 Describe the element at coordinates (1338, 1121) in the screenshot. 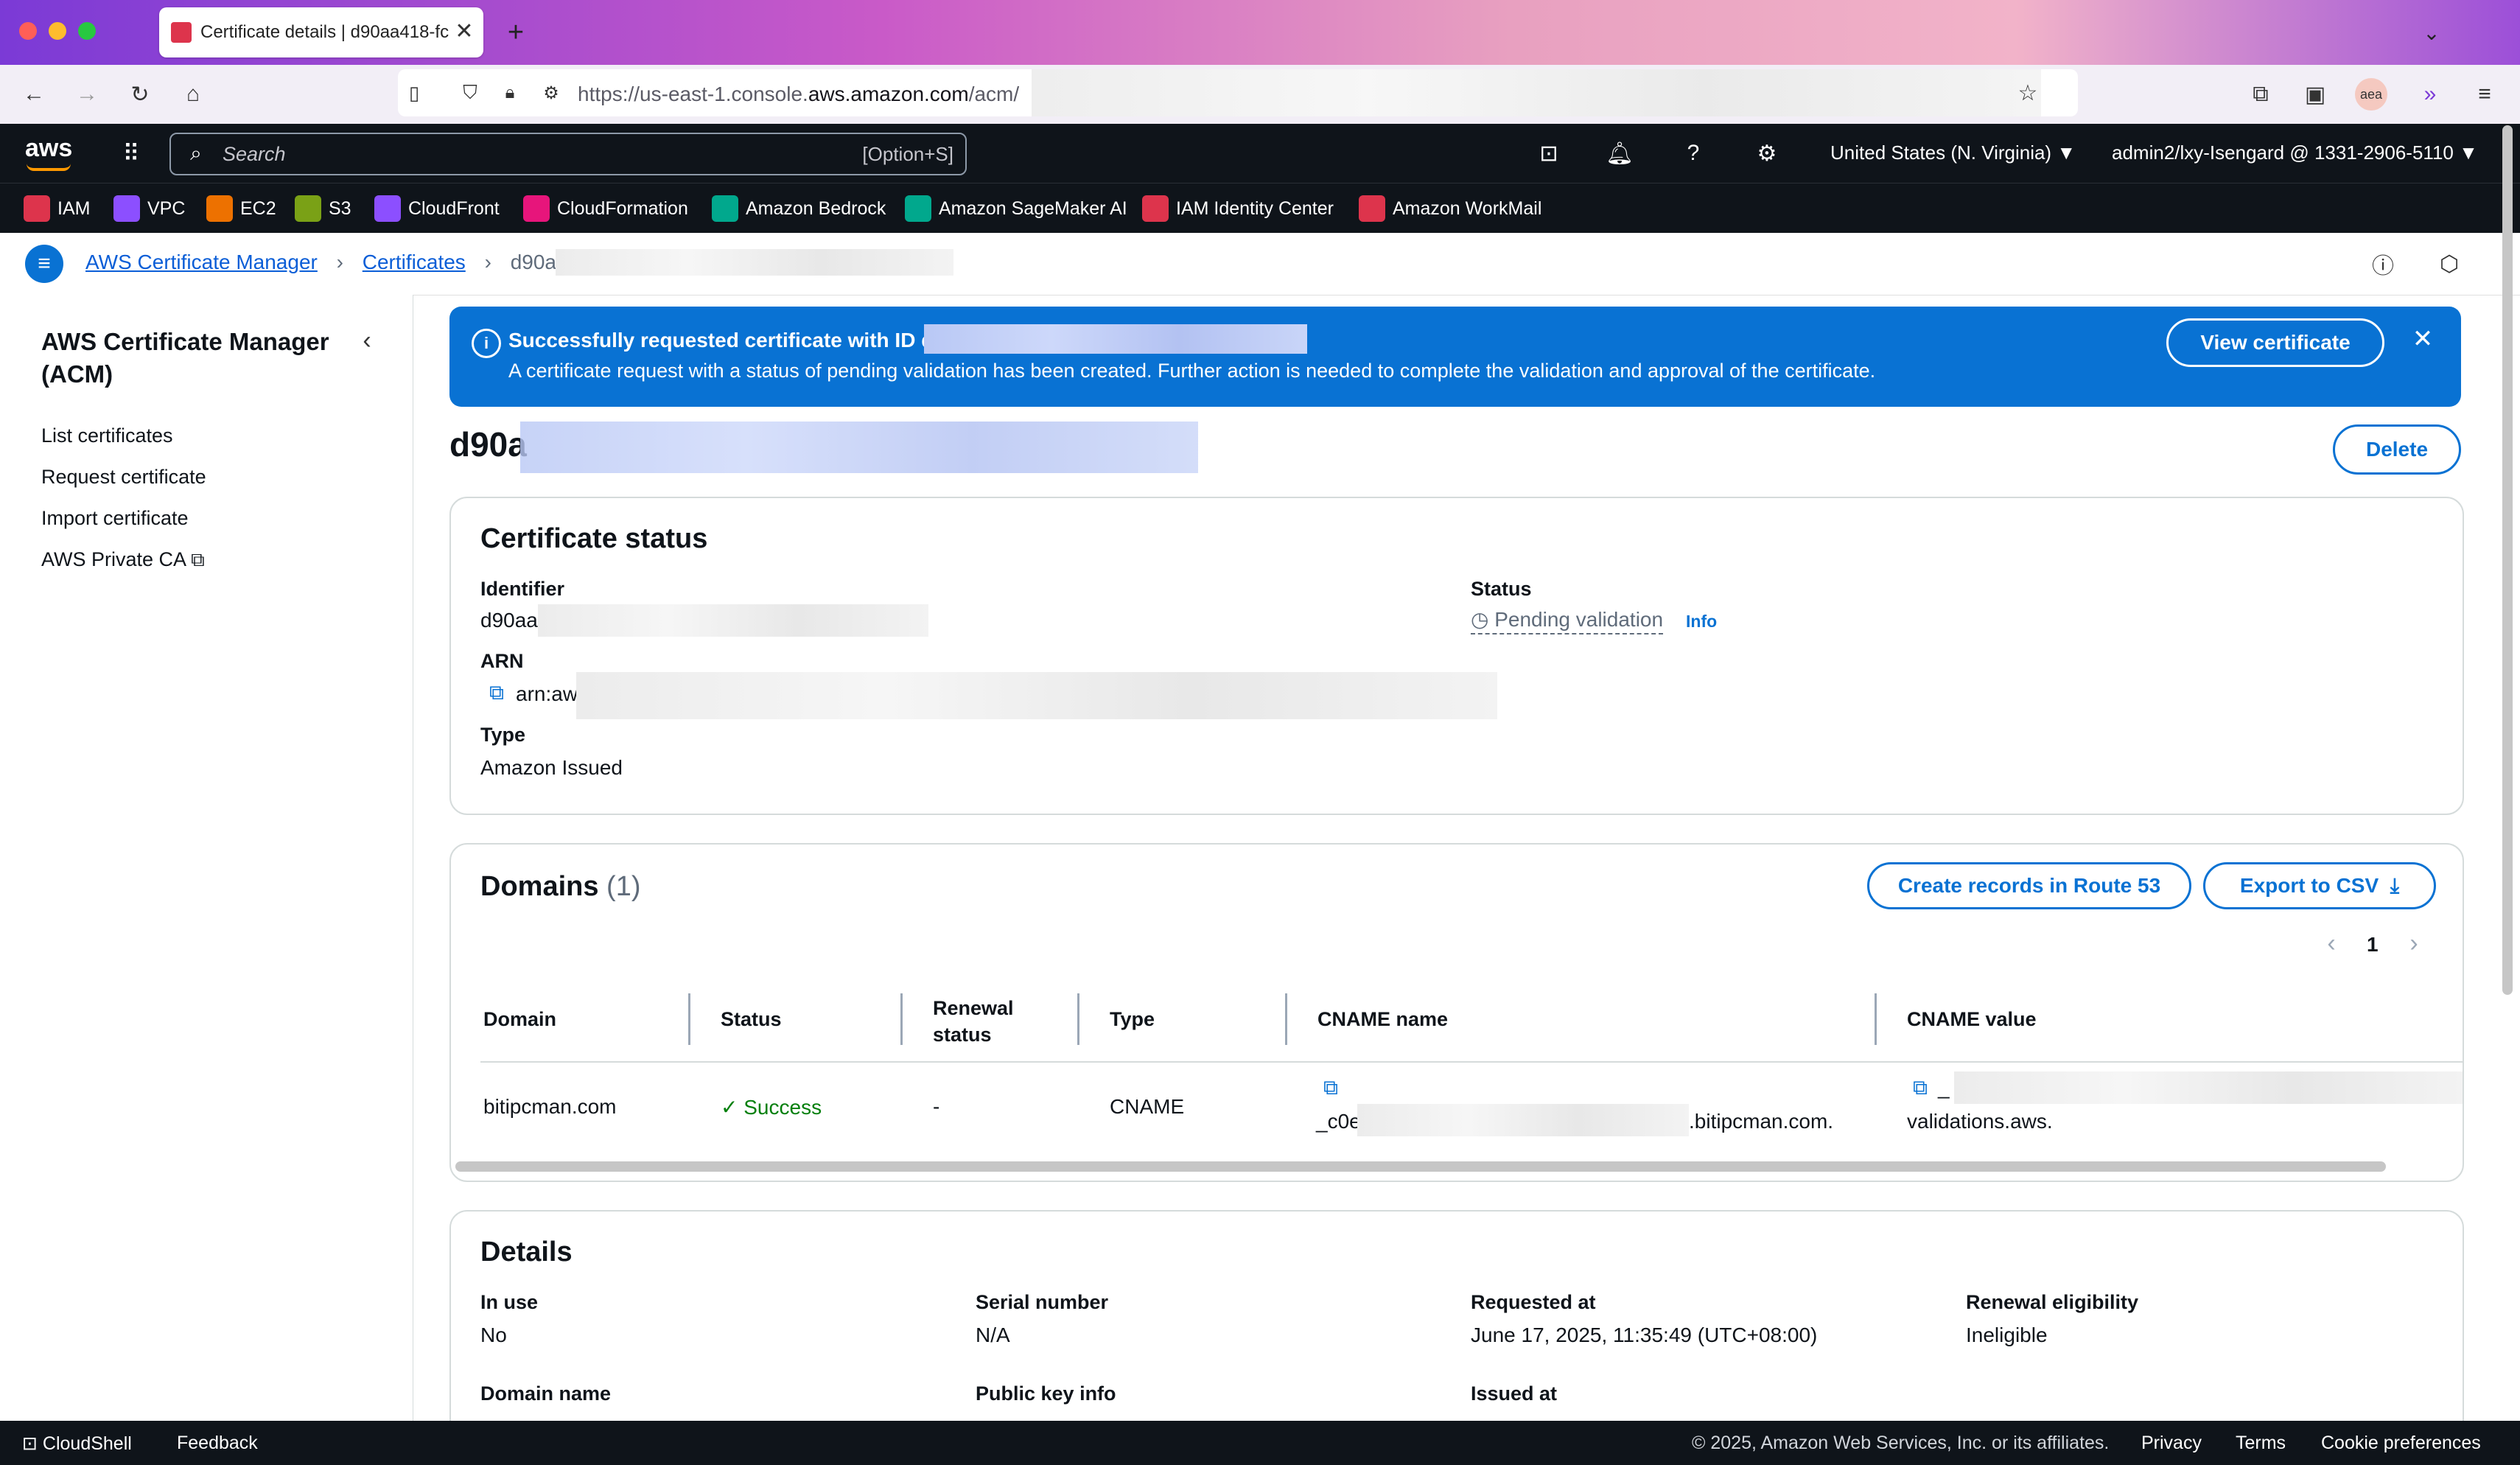

I see `cname-name-prefix: _c0e` at that location.